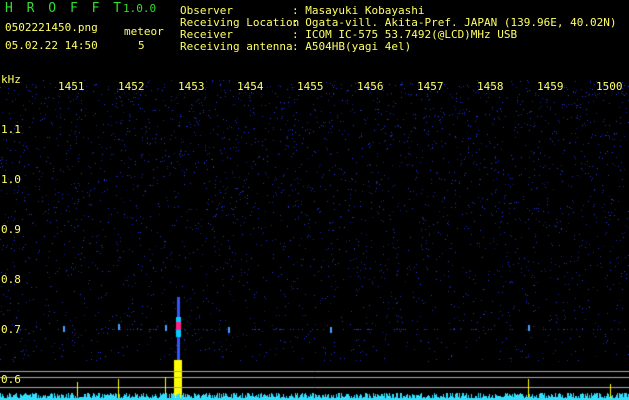 The width and height of the screenshot is (629, 400). I want to click on time-tick: 1456, so click(370, 86).